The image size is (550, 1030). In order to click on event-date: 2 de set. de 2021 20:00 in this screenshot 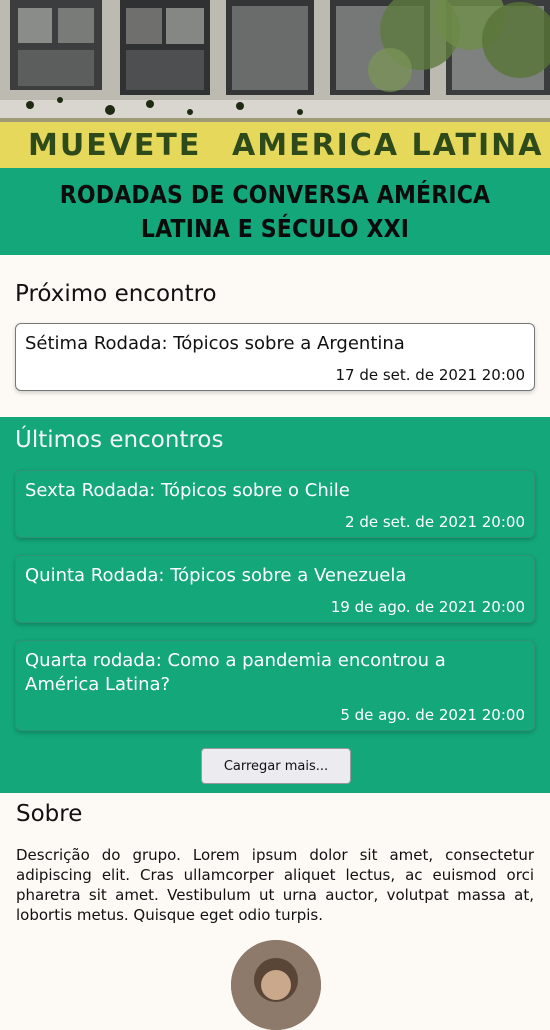, I will do `click(435, 522)`.